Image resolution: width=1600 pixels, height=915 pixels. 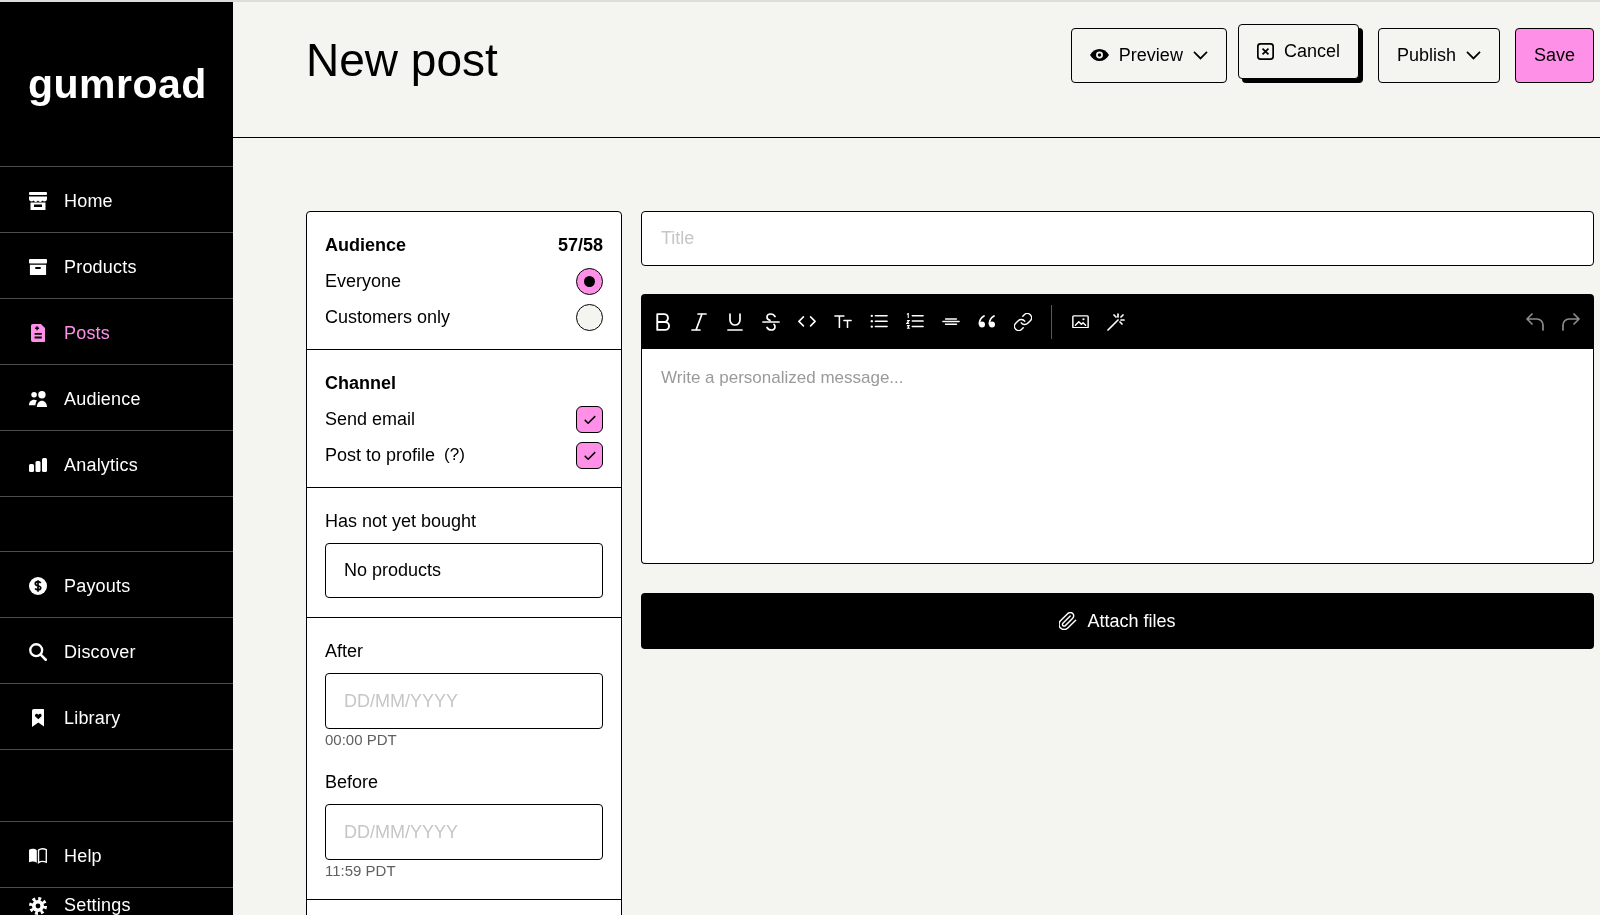 I want to click on nav-item: Products, so click(x=116, y=265).